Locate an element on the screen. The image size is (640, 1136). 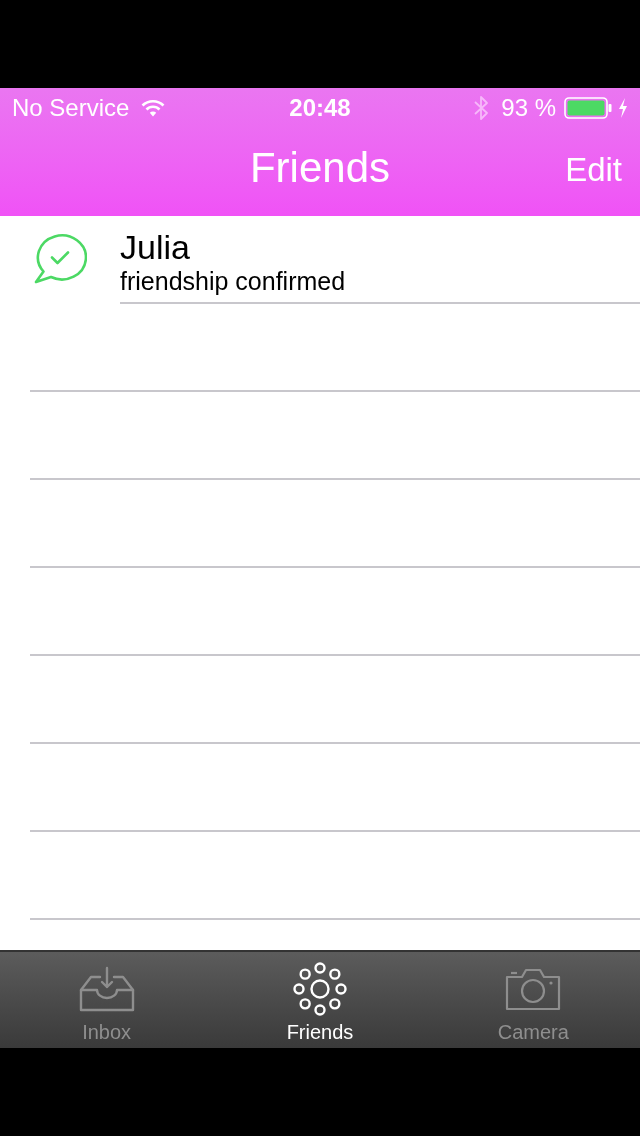
tab-item: Friends is located at coordinates (320, 1000).